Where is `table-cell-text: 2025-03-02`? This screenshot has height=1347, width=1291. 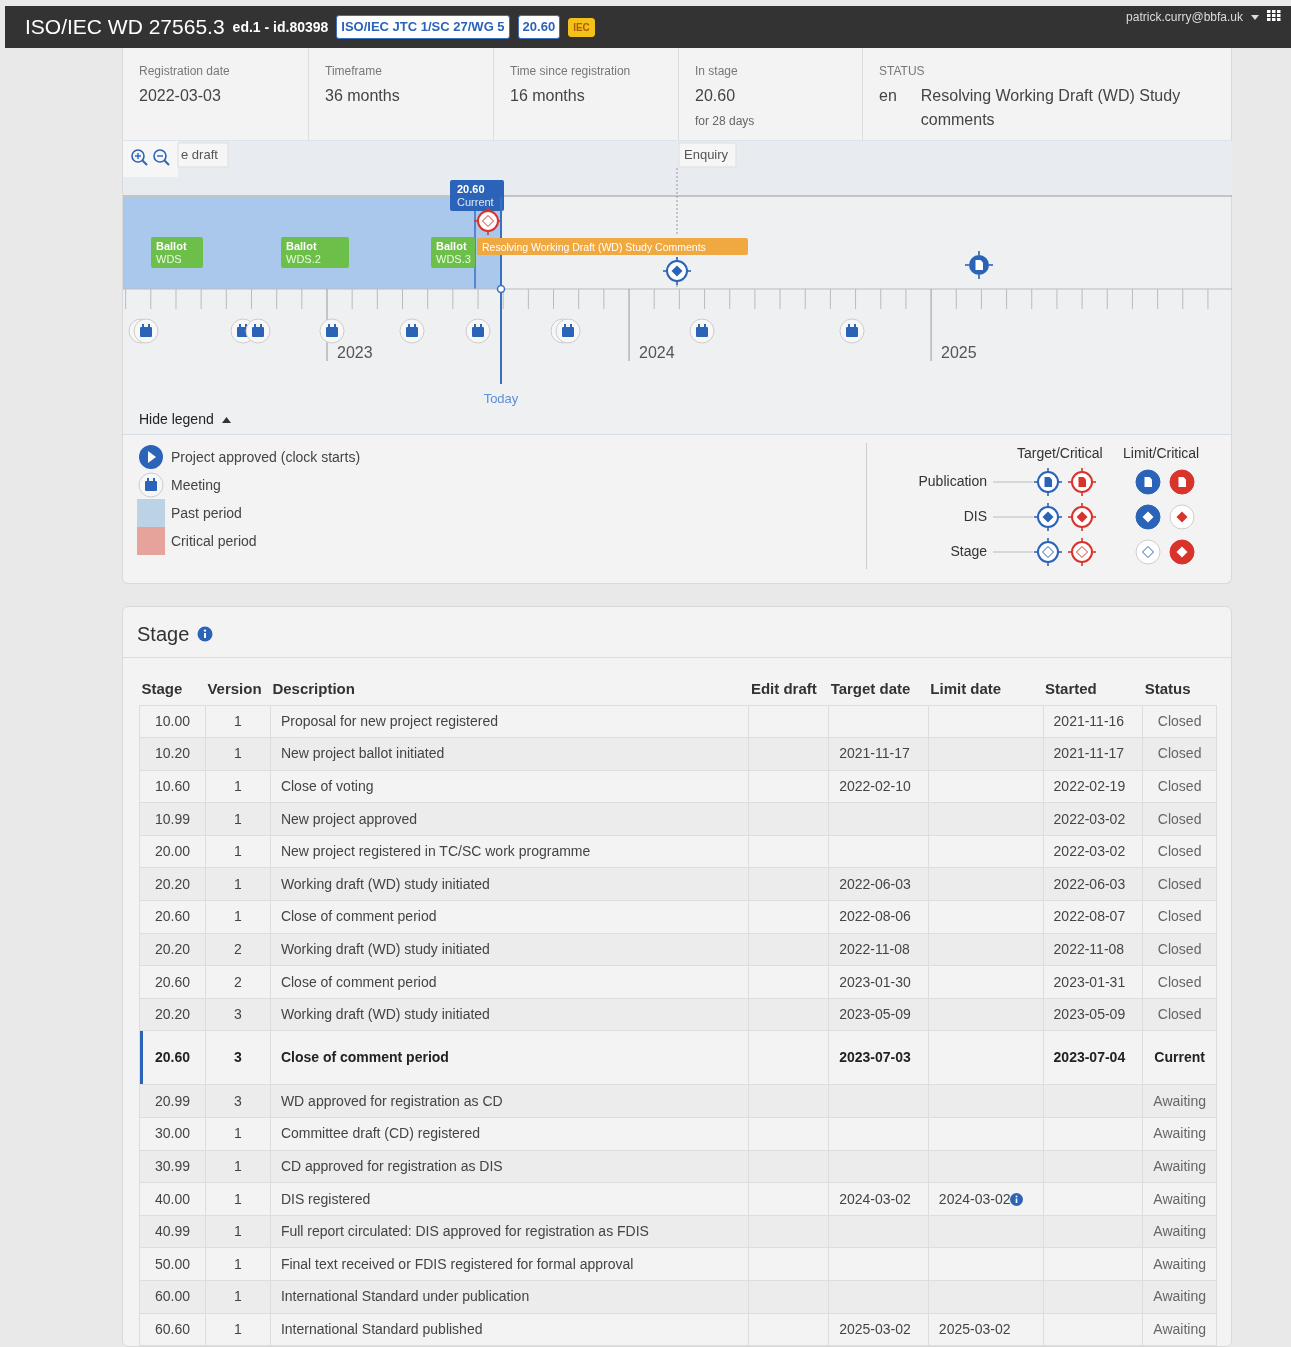
table-cell-text: 2025-03-02 is located at coordinates (974, 1329).